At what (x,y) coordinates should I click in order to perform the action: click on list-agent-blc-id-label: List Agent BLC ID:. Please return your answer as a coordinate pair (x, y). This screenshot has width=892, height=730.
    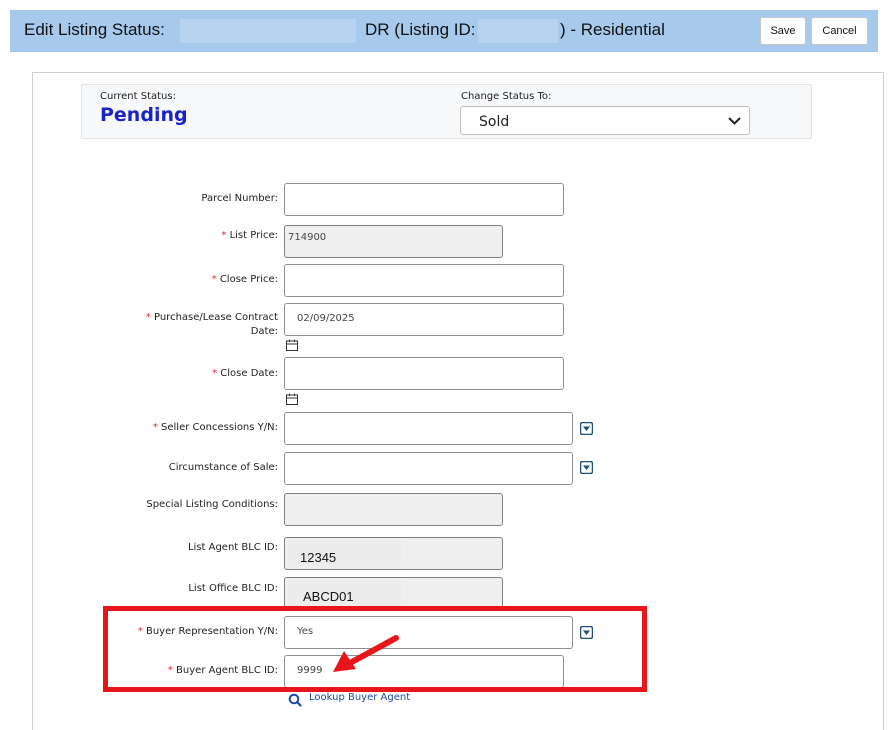
    Looking at the image, I should click on (232, 547).